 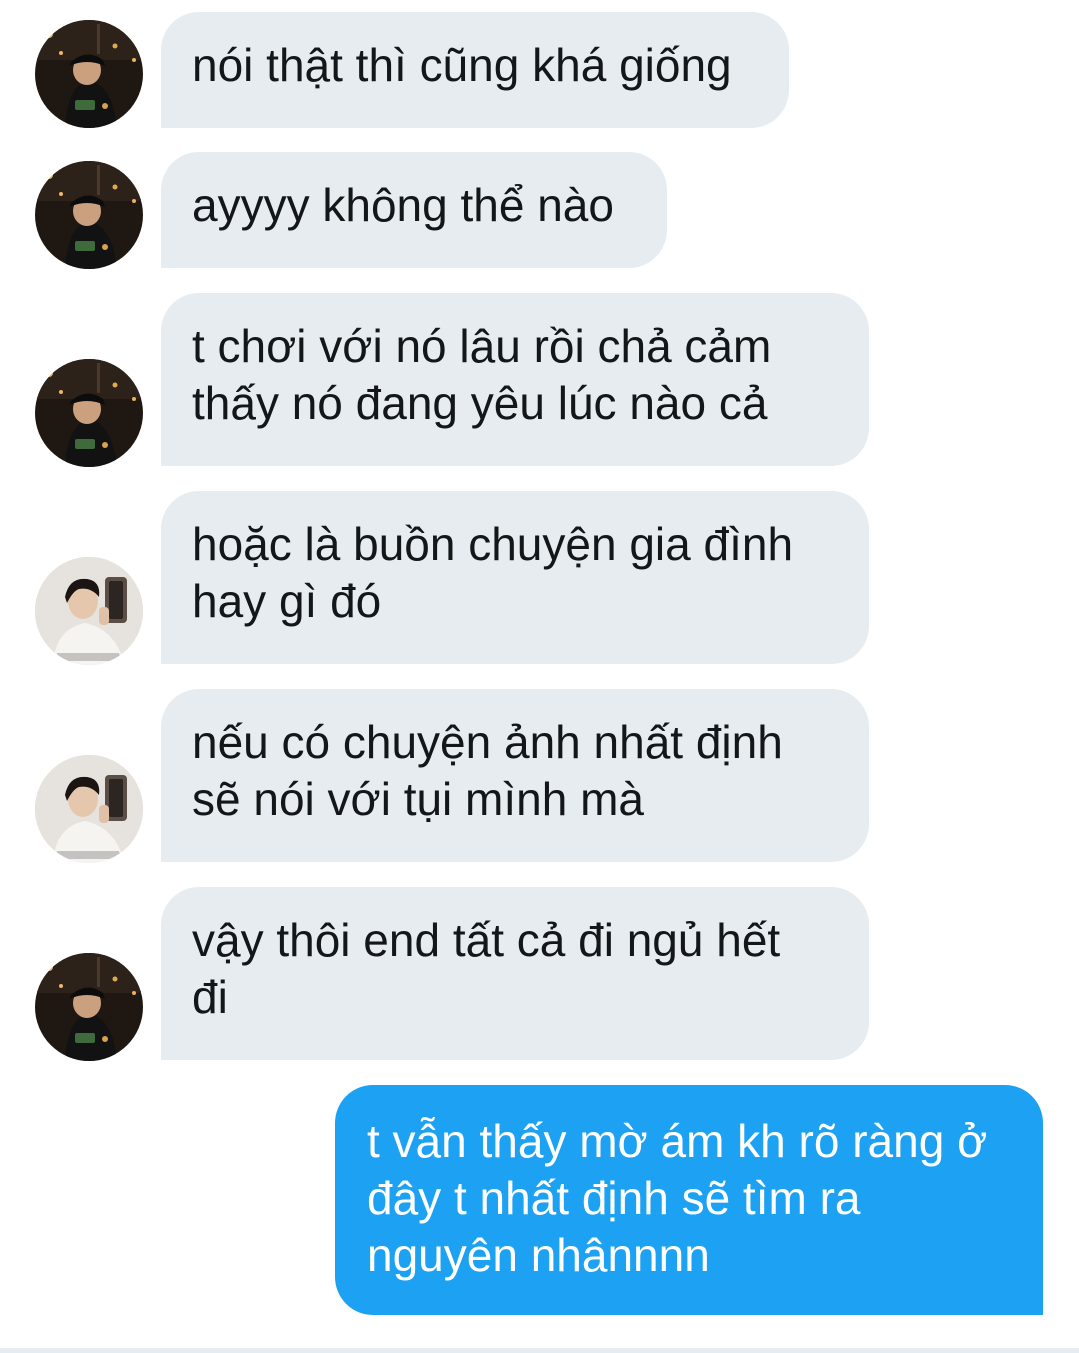 What do you see at coordinates (462, 65) in the screenshot?
I see `message-text: nói thật thì cũng khá giống` at bounding box center [462, 65].